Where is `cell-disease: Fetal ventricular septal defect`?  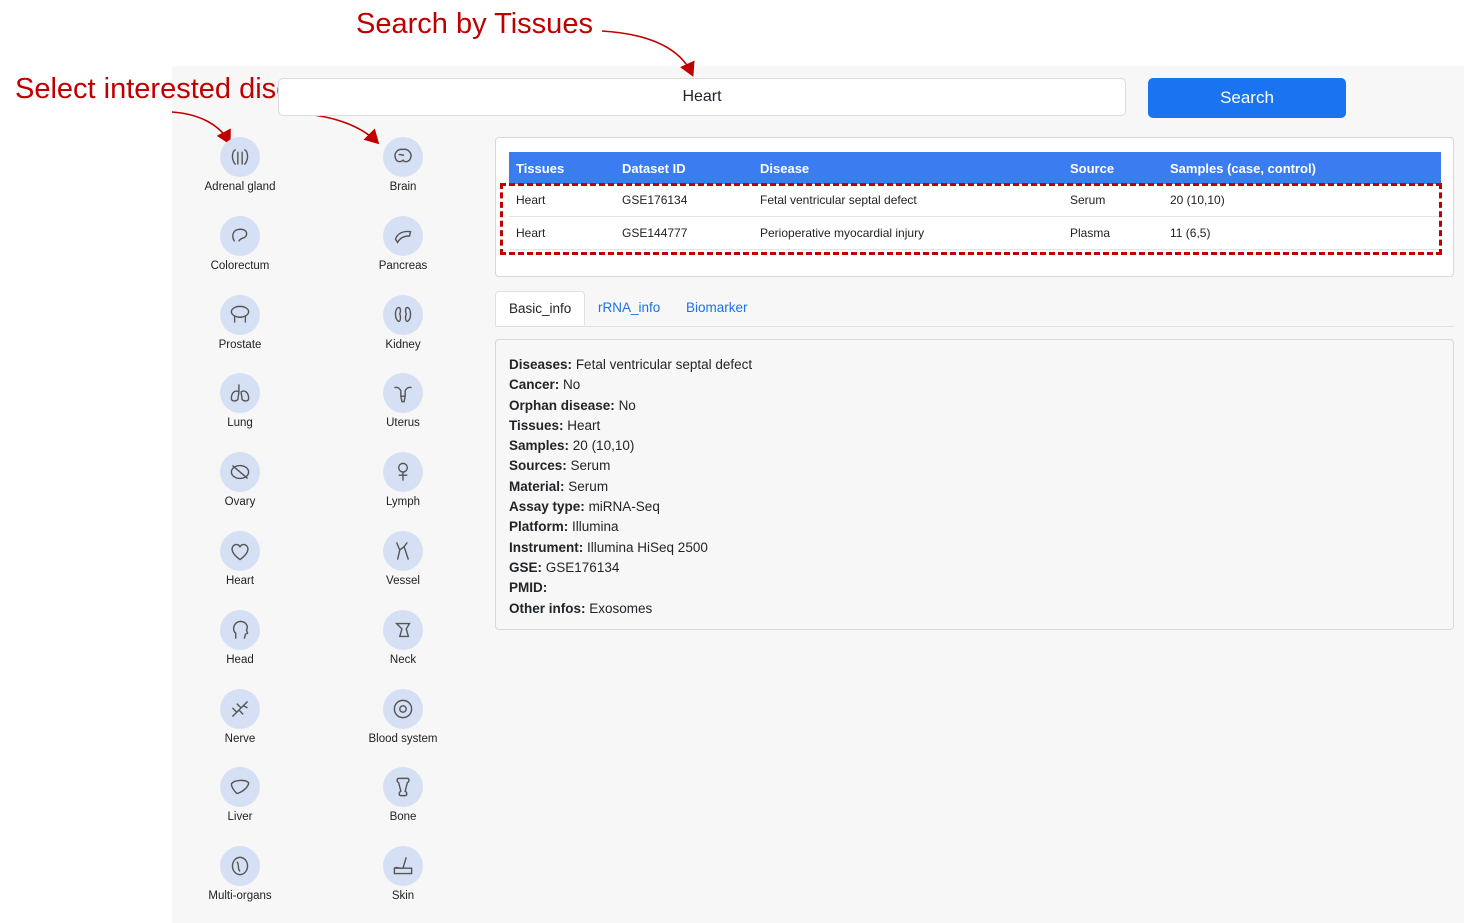 cell-disease: Fetal ventricular septal defect is located at coordinates (908, 200).